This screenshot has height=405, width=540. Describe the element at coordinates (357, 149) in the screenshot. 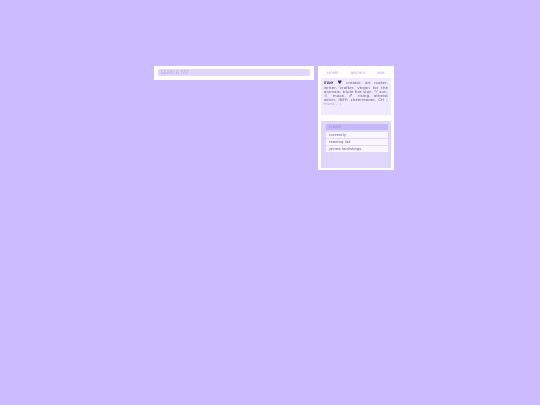

I see `link-joined-fanlistings: joined fanlistings` at that location.